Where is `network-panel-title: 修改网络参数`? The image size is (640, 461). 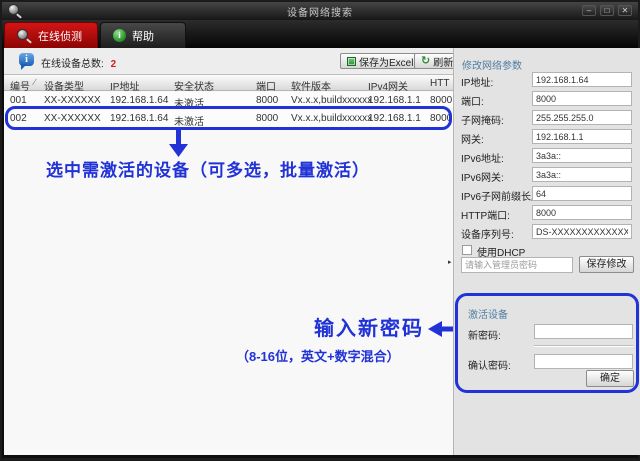
network-panel-title: 修改网络参数 is located at coordinates (492, 66).